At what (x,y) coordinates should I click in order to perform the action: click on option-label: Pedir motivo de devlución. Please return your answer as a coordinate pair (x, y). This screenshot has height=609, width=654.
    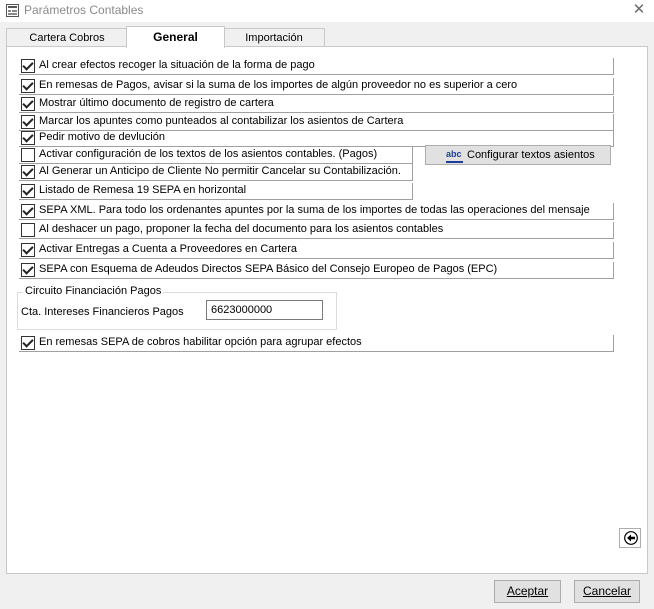
    Looking at the image, I should click on (102, 137).